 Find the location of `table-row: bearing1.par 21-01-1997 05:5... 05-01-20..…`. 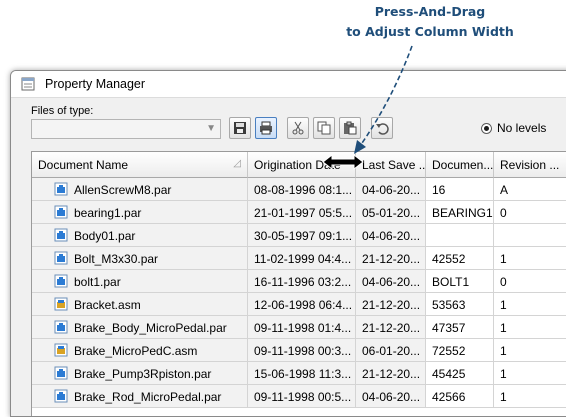

table-row: bearing1.par 21-01-1997 05:5... 05-01-20..… is located at coordinates (299, 212).